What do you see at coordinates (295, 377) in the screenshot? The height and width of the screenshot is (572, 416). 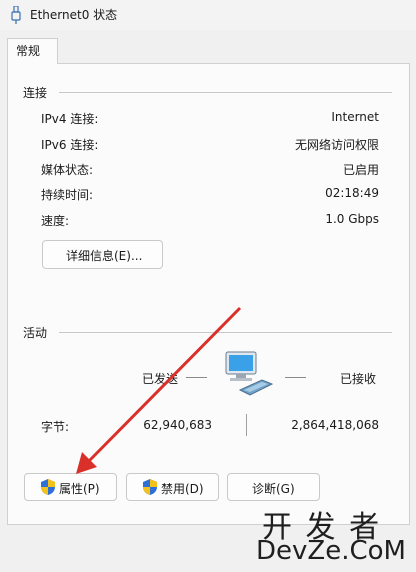 I see `received-line` at bounding box center [295, 377].